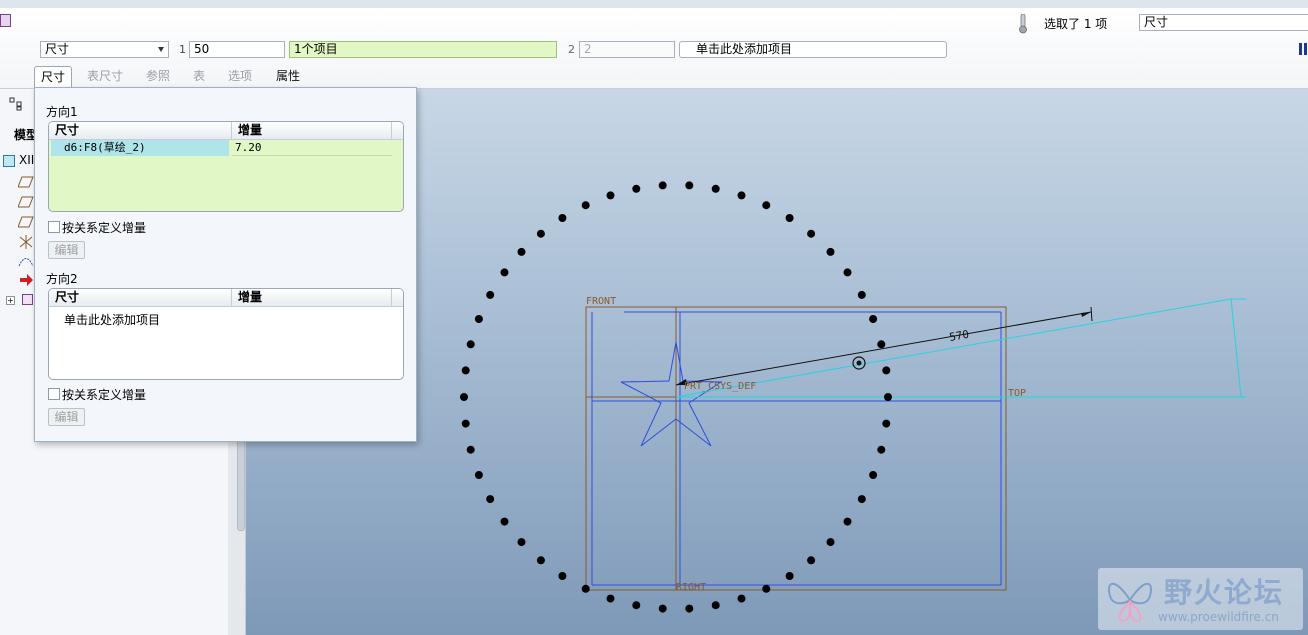  Describe the element at coordinates (959, 336) in the screenshot. I see `dimension-text: 570` at that location.